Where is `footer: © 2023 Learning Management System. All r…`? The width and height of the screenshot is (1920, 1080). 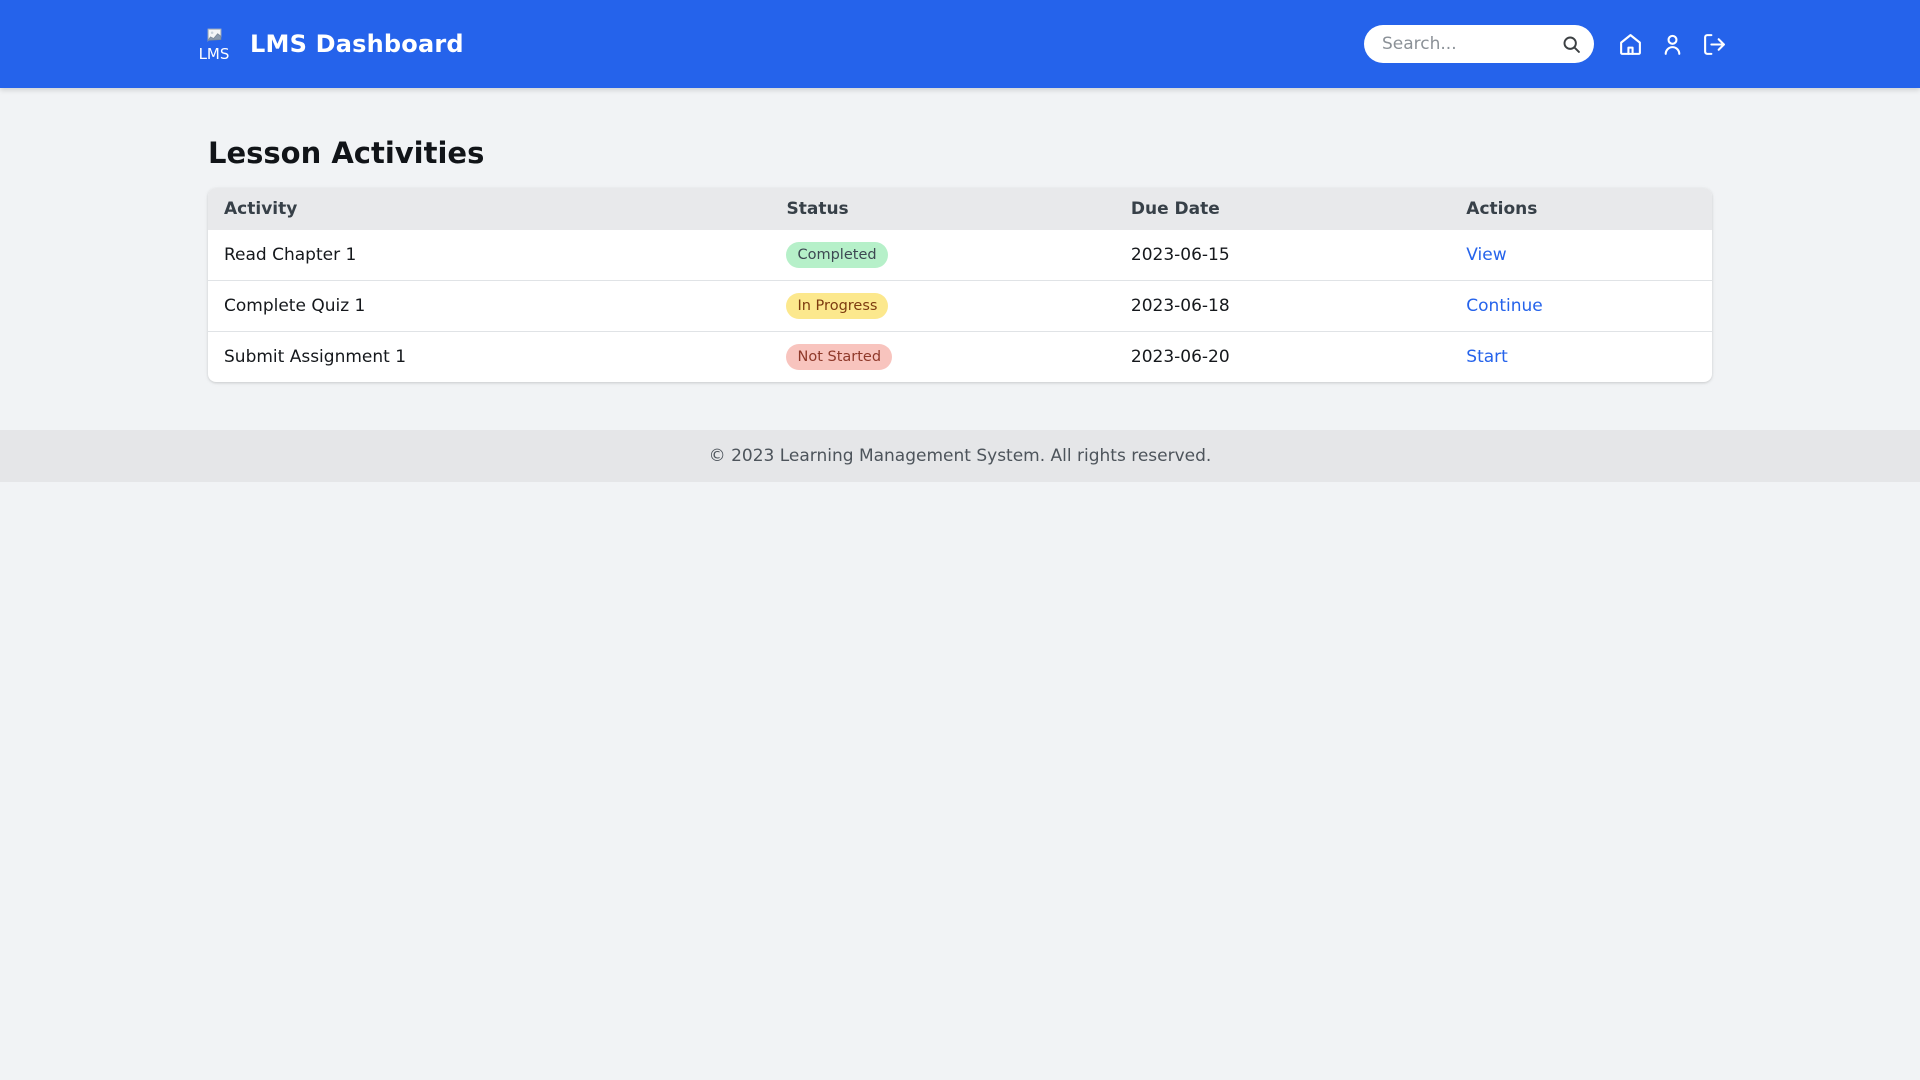
footer: © 2023 Learning Management System. All r… is located at coordinates (960, 456).